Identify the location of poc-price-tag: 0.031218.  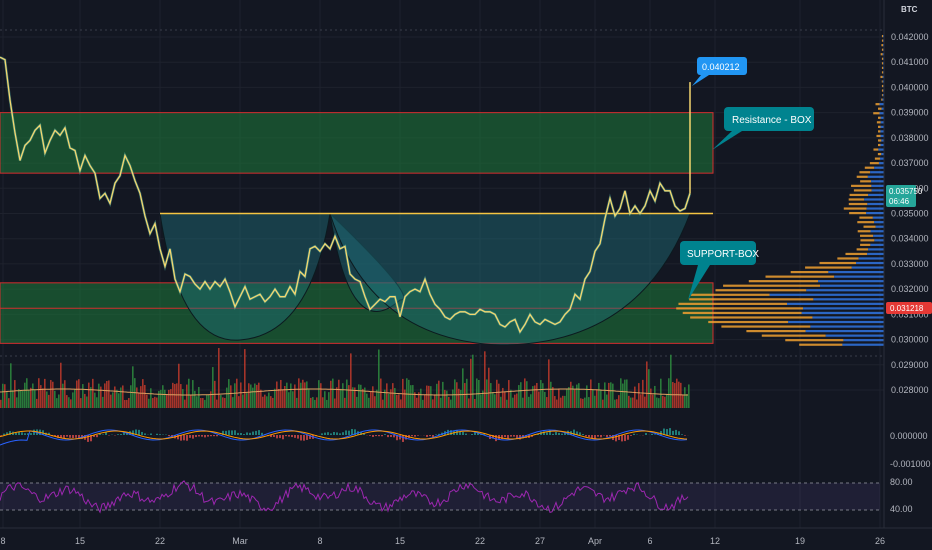
(909, 308).